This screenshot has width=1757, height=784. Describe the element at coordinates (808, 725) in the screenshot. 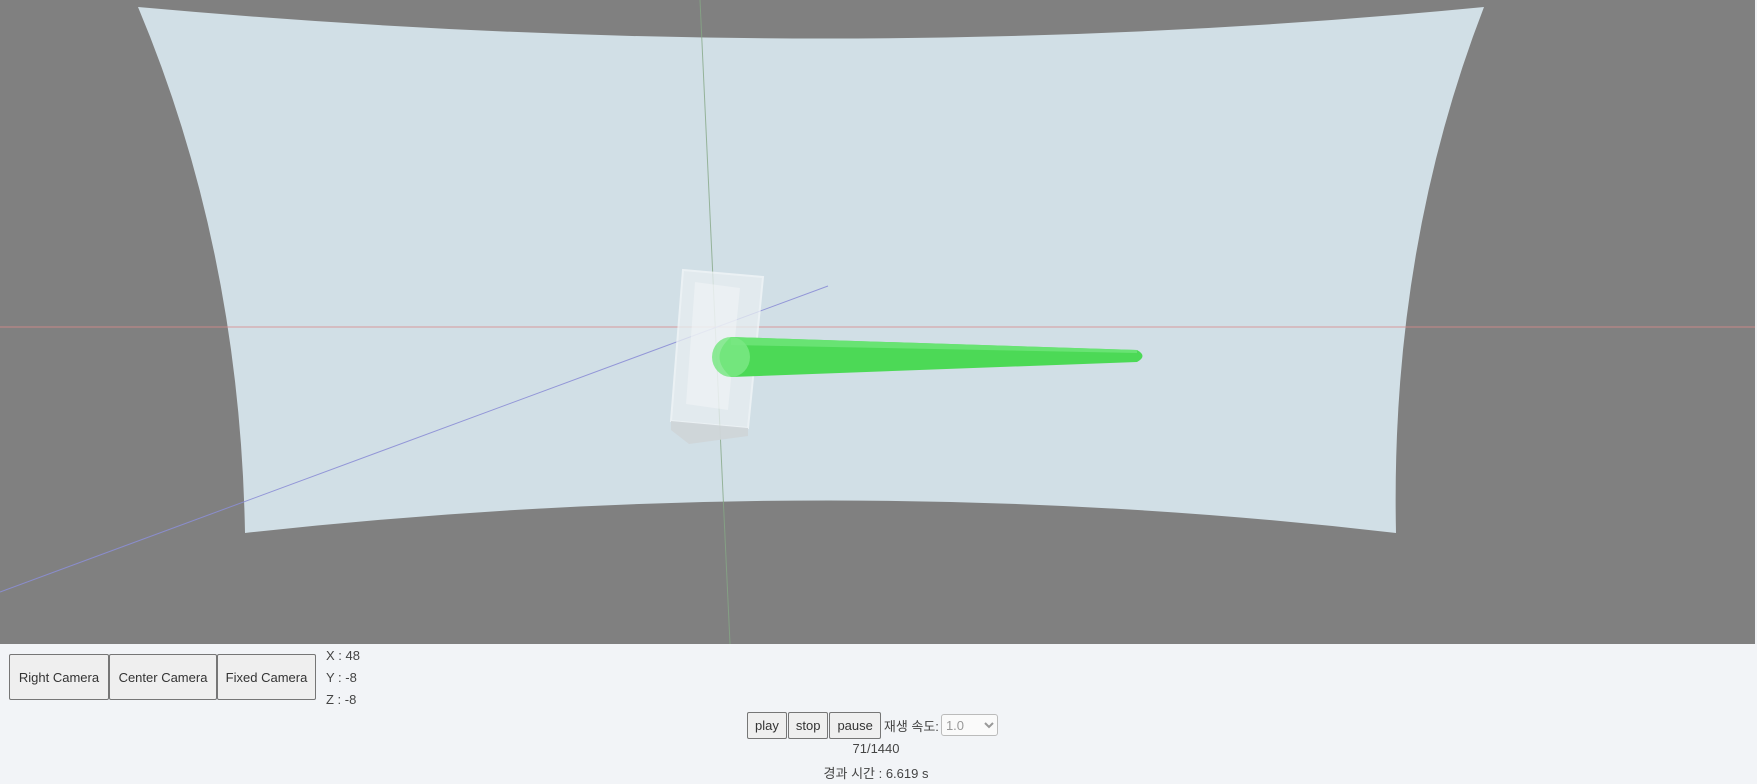

I see `stop-button: stop` at that location.